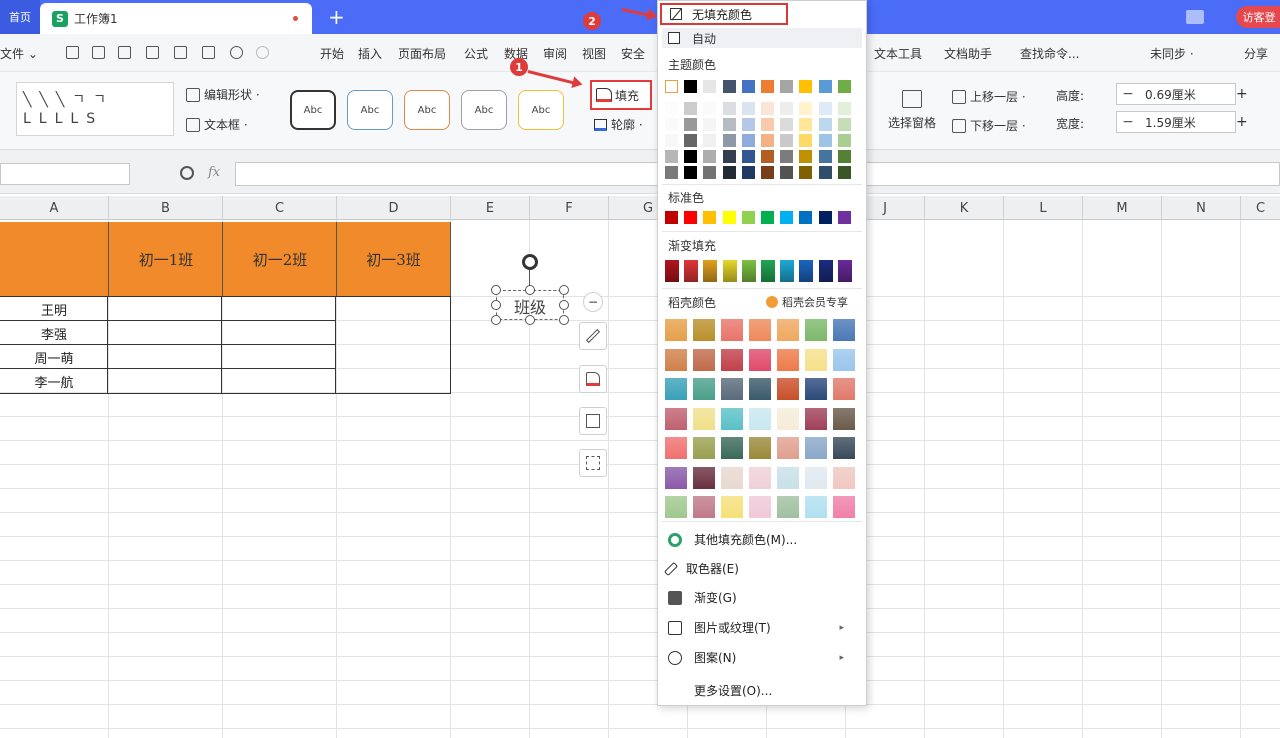  I want to click on send-backward-button: 下移一层 ·, so click(989, 125).